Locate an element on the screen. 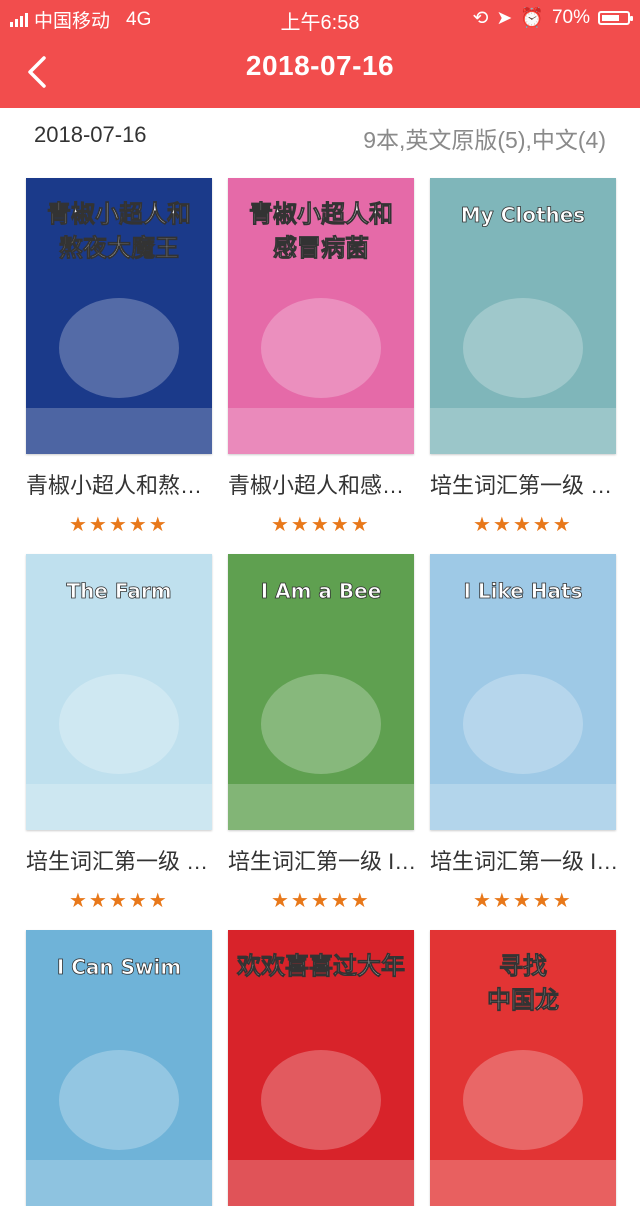 This screenshot has height=1206, width=640. battery-icon is located at coordinates (615, 18).